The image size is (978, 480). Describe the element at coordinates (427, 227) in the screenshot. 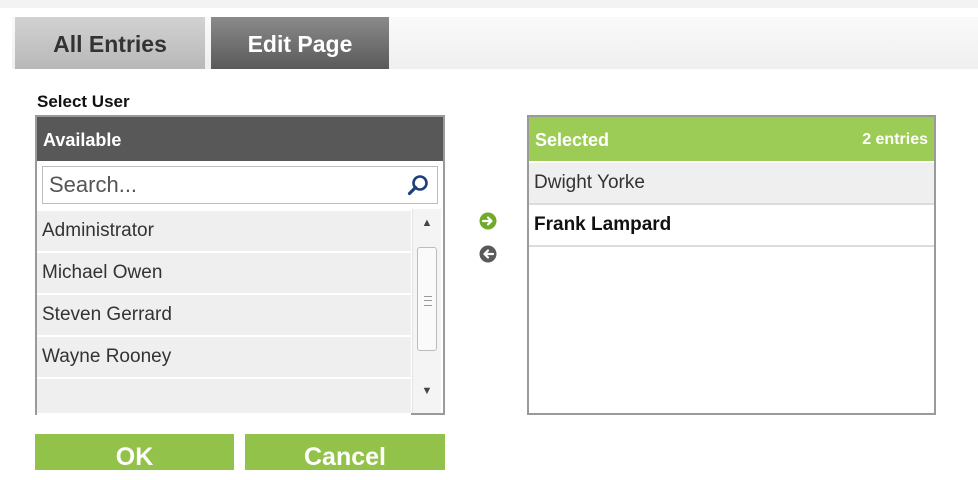

I see `scroll-up-icon: ▲` at that location.